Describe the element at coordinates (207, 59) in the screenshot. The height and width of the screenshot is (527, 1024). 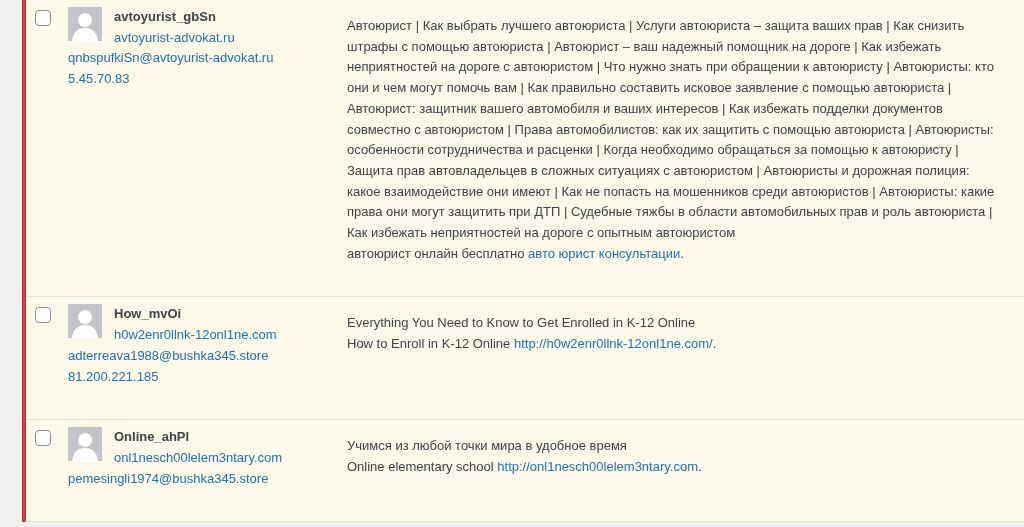
I see `author-email-link: qnbspufkiSn@avtoyurist-advokat.ru` at that location.